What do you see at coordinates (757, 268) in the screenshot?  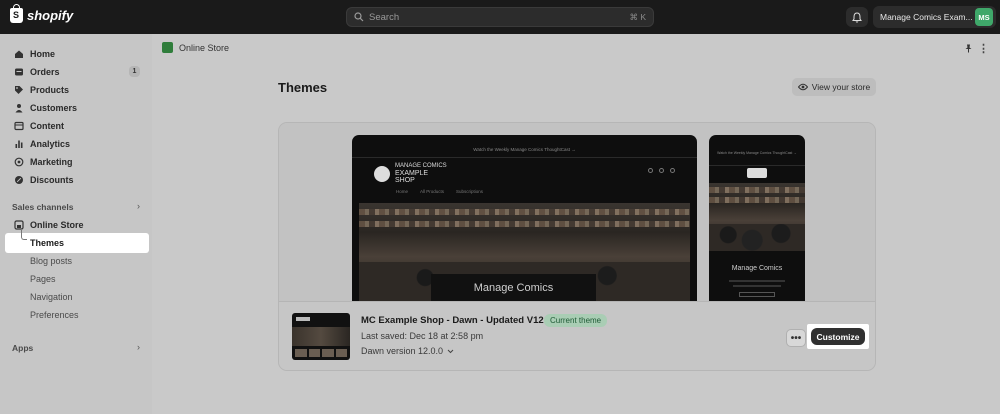 I see `mobile-hero-title: Manage Comics` at bounding box center [757, 268].